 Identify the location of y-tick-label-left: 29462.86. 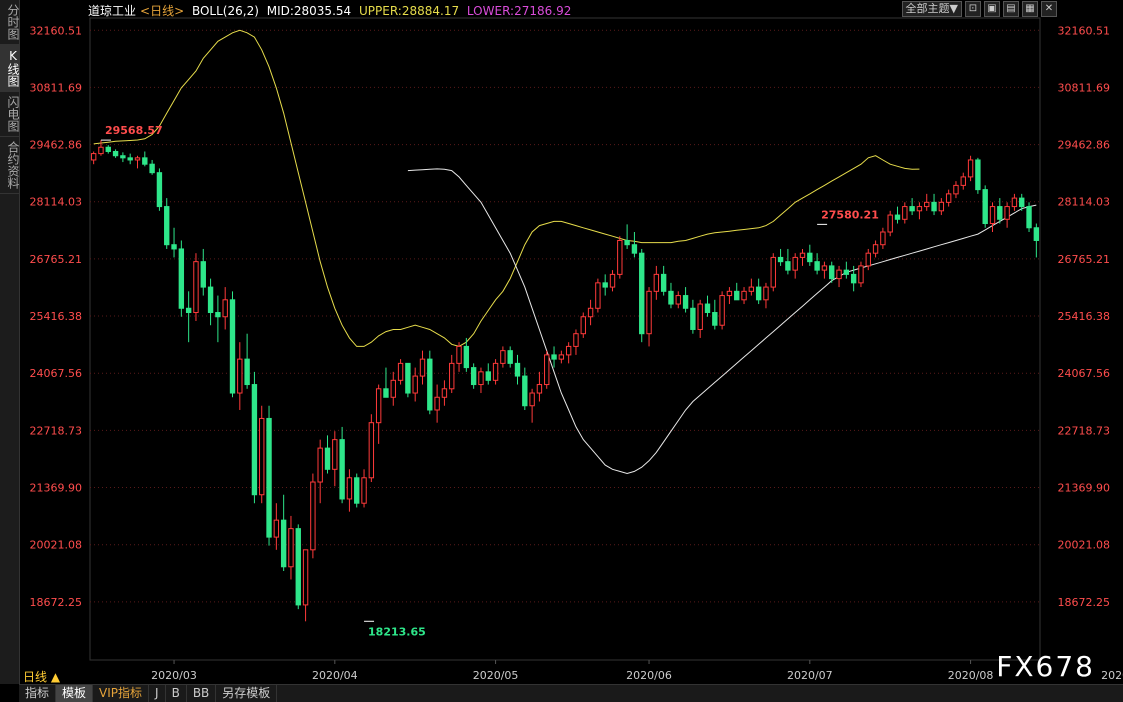
(56, 145).